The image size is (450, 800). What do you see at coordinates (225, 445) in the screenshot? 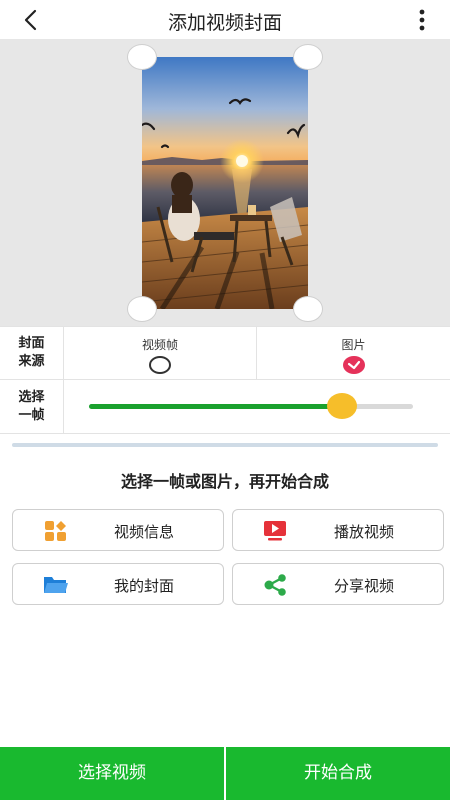
I see `section-divider` at bounding box center [225, 445].